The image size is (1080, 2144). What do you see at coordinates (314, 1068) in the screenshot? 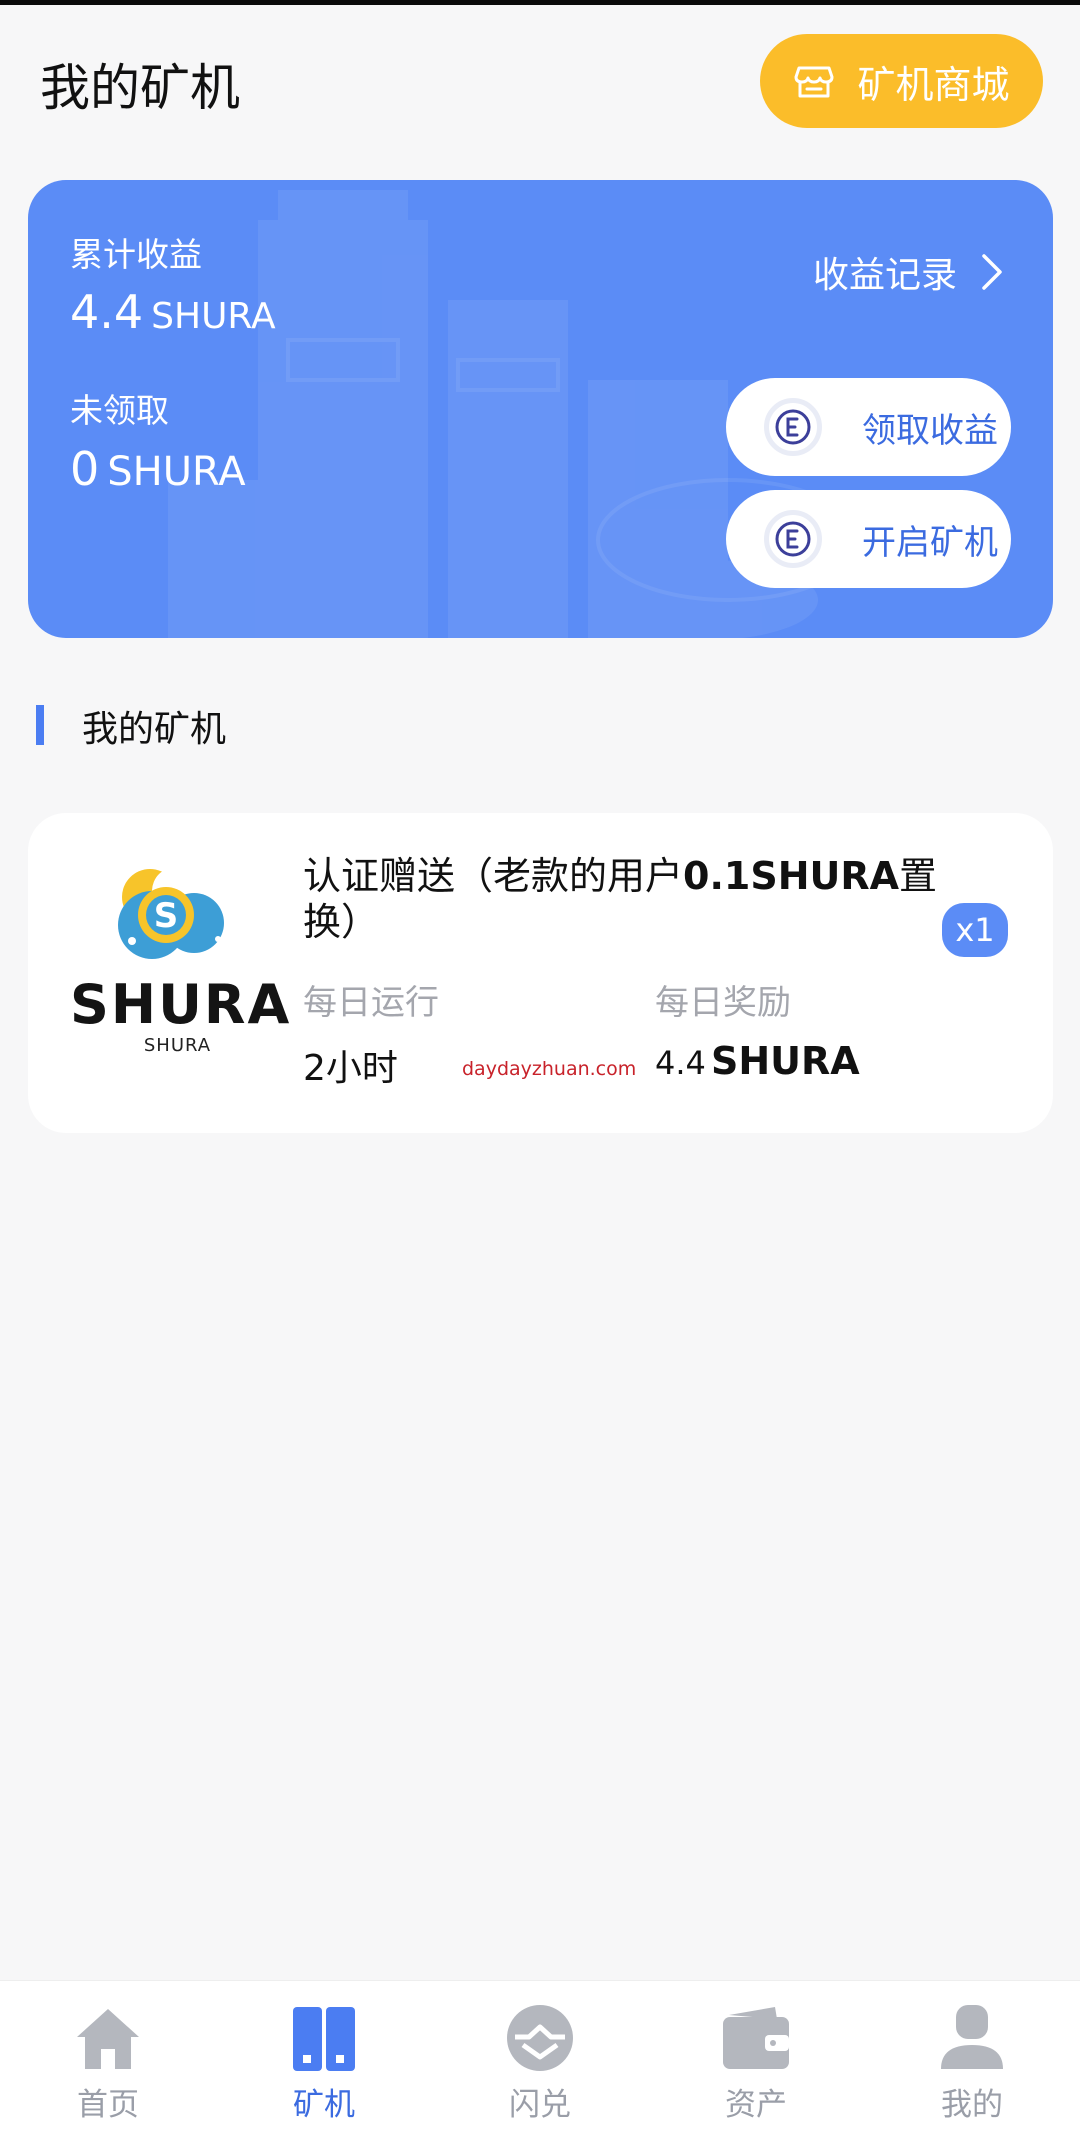
I see `daily-run-number: 2` at bounding box center [314, 1068].